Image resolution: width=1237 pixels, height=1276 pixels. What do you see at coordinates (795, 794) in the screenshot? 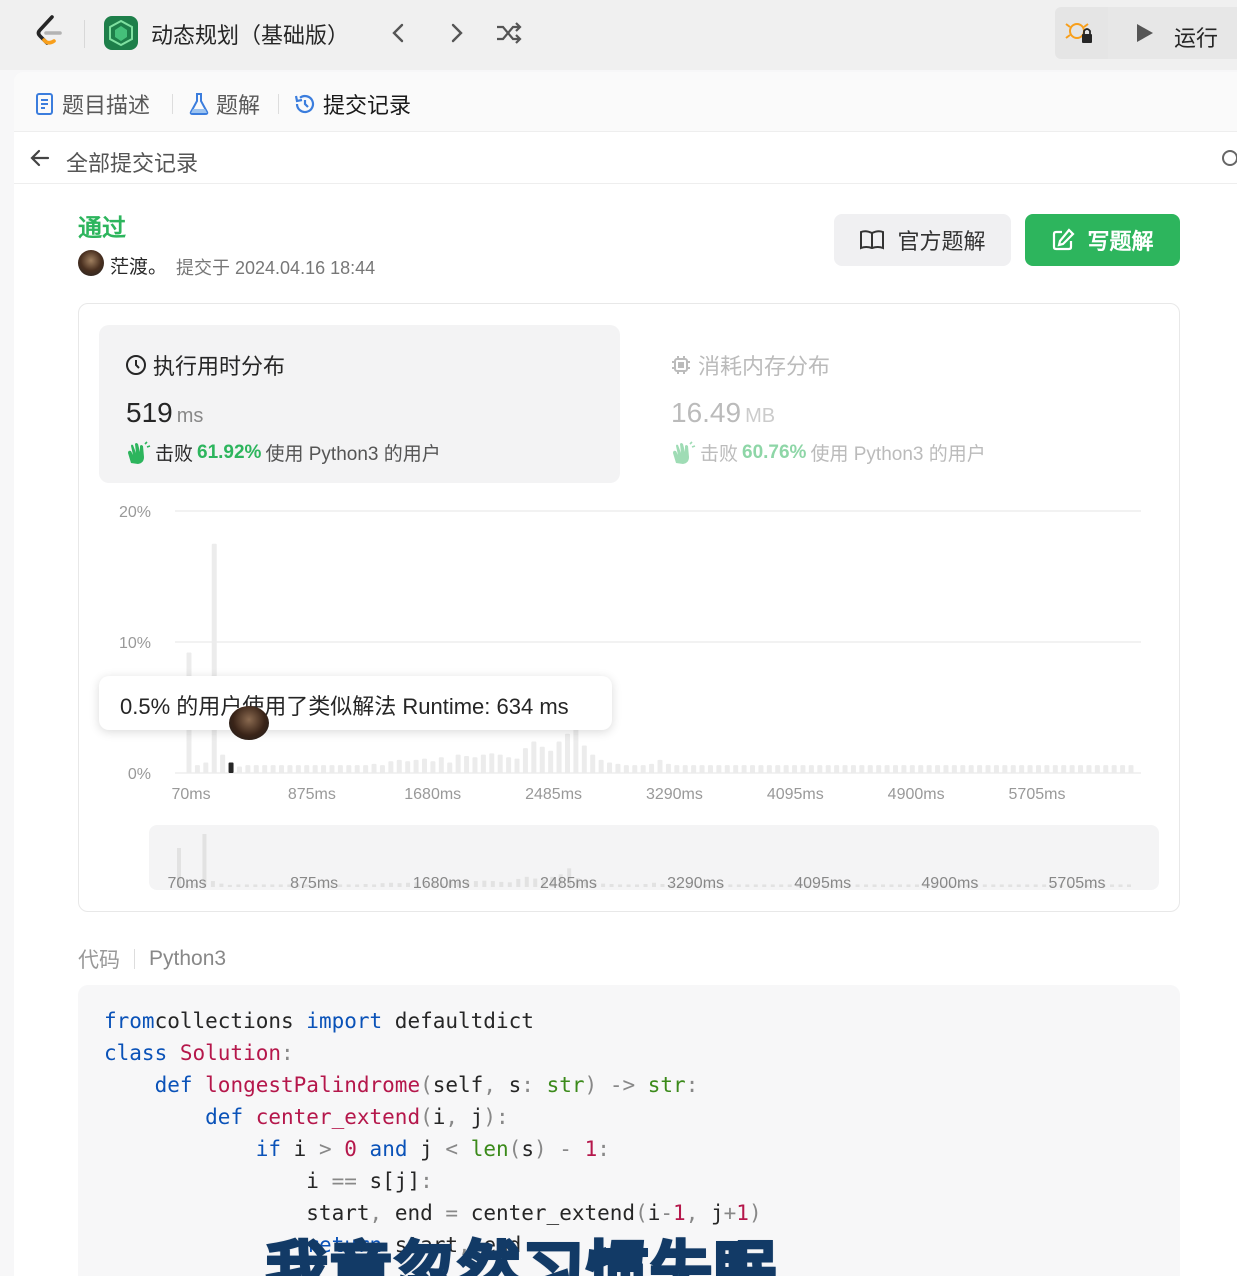
I see `x-tick-label: 4095ms` at bounding box center [795, 794].